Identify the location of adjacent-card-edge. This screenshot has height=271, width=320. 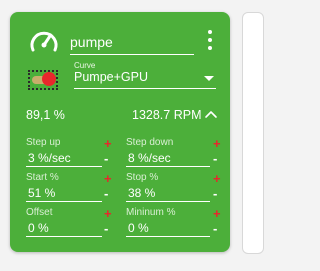
(253, 133).